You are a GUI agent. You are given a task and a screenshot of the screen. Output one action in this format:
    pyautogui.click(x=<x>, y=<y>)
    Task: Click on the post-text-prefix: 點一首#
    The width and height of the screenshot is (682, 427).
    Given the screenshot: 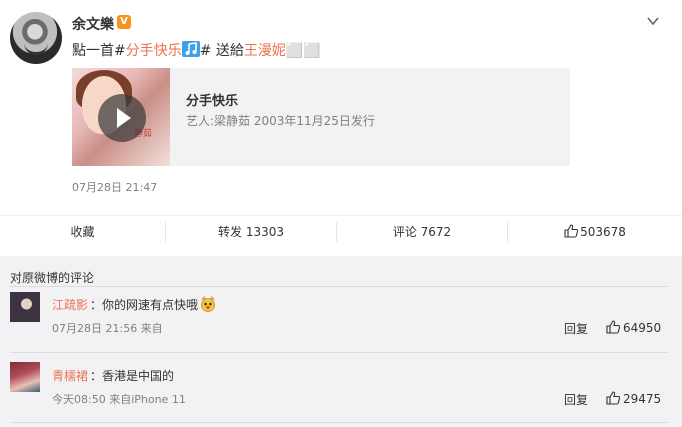 What is the action you would take?
    pyautogui.click(x=99, y=51)
    